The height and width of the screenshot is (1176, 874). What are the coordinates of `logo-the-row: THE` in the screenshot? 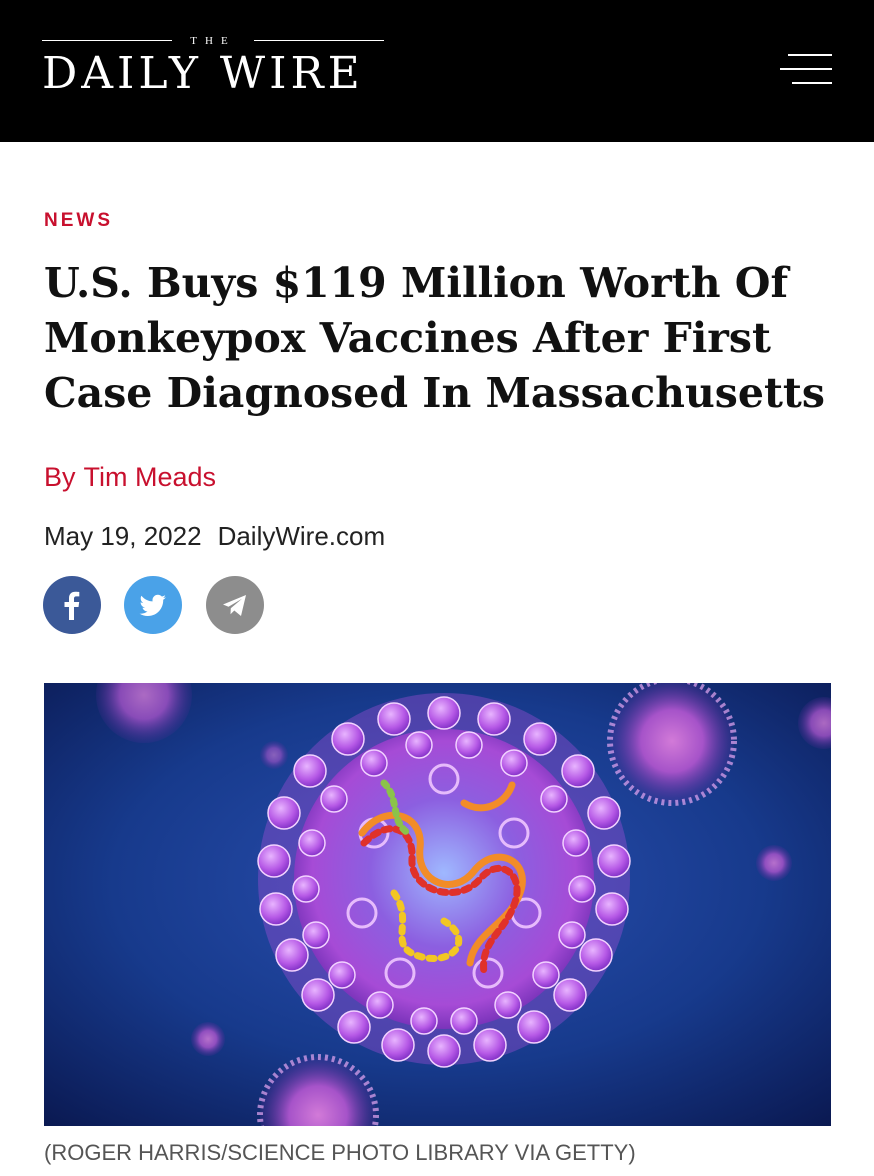 It's located at (213, 41).